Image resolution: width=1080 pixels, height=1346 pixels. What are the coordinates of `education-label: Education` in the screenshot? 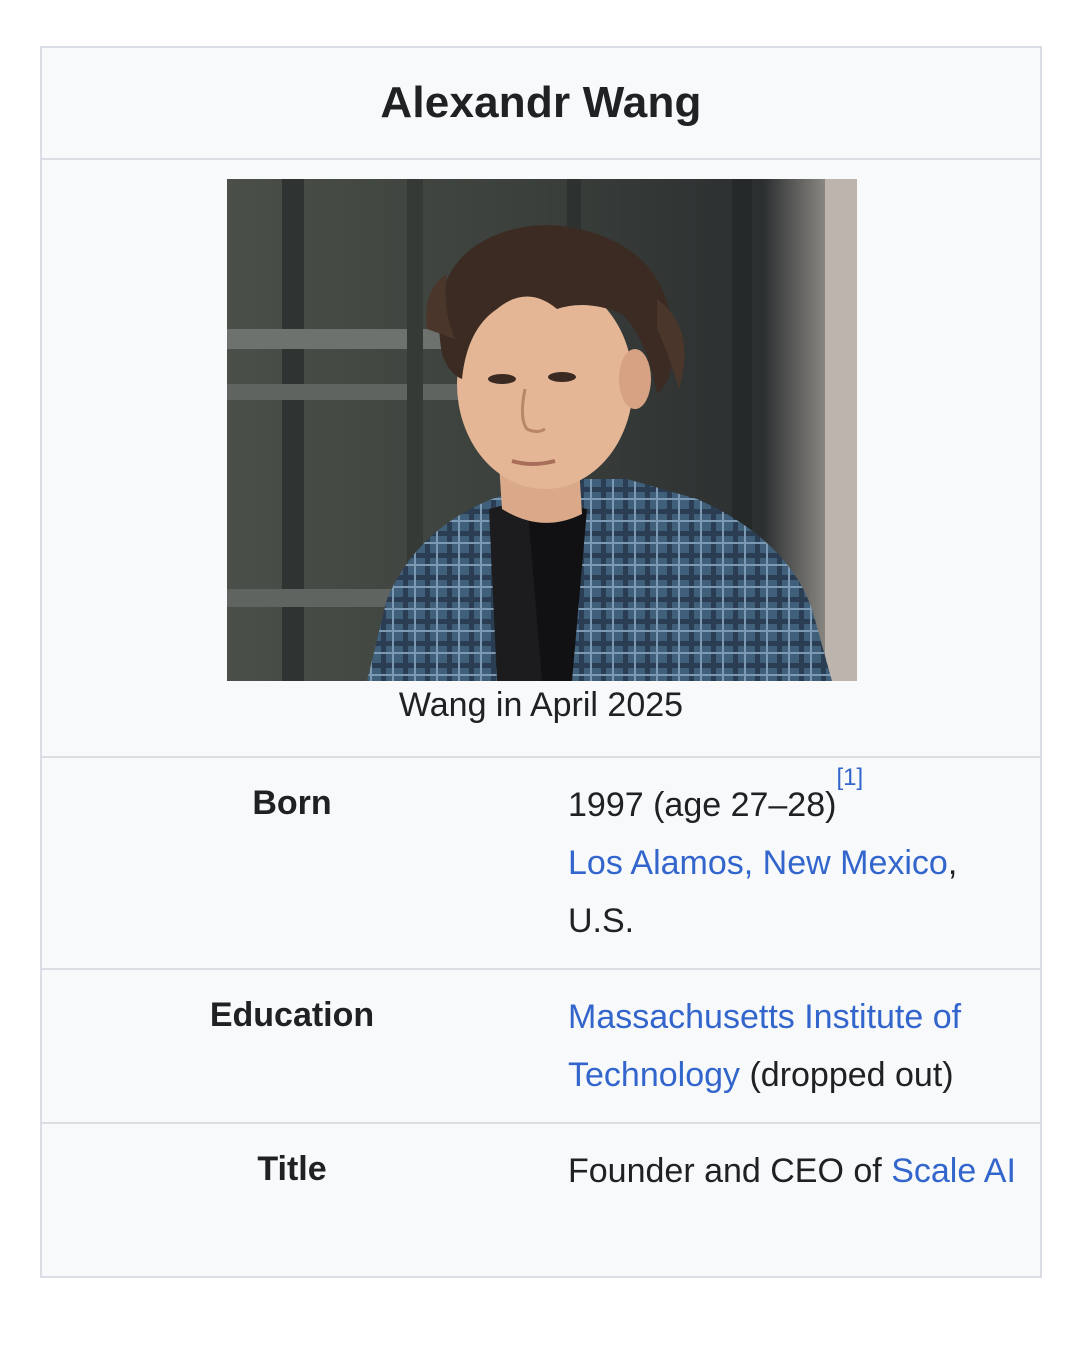 It's located at (292, 1015).